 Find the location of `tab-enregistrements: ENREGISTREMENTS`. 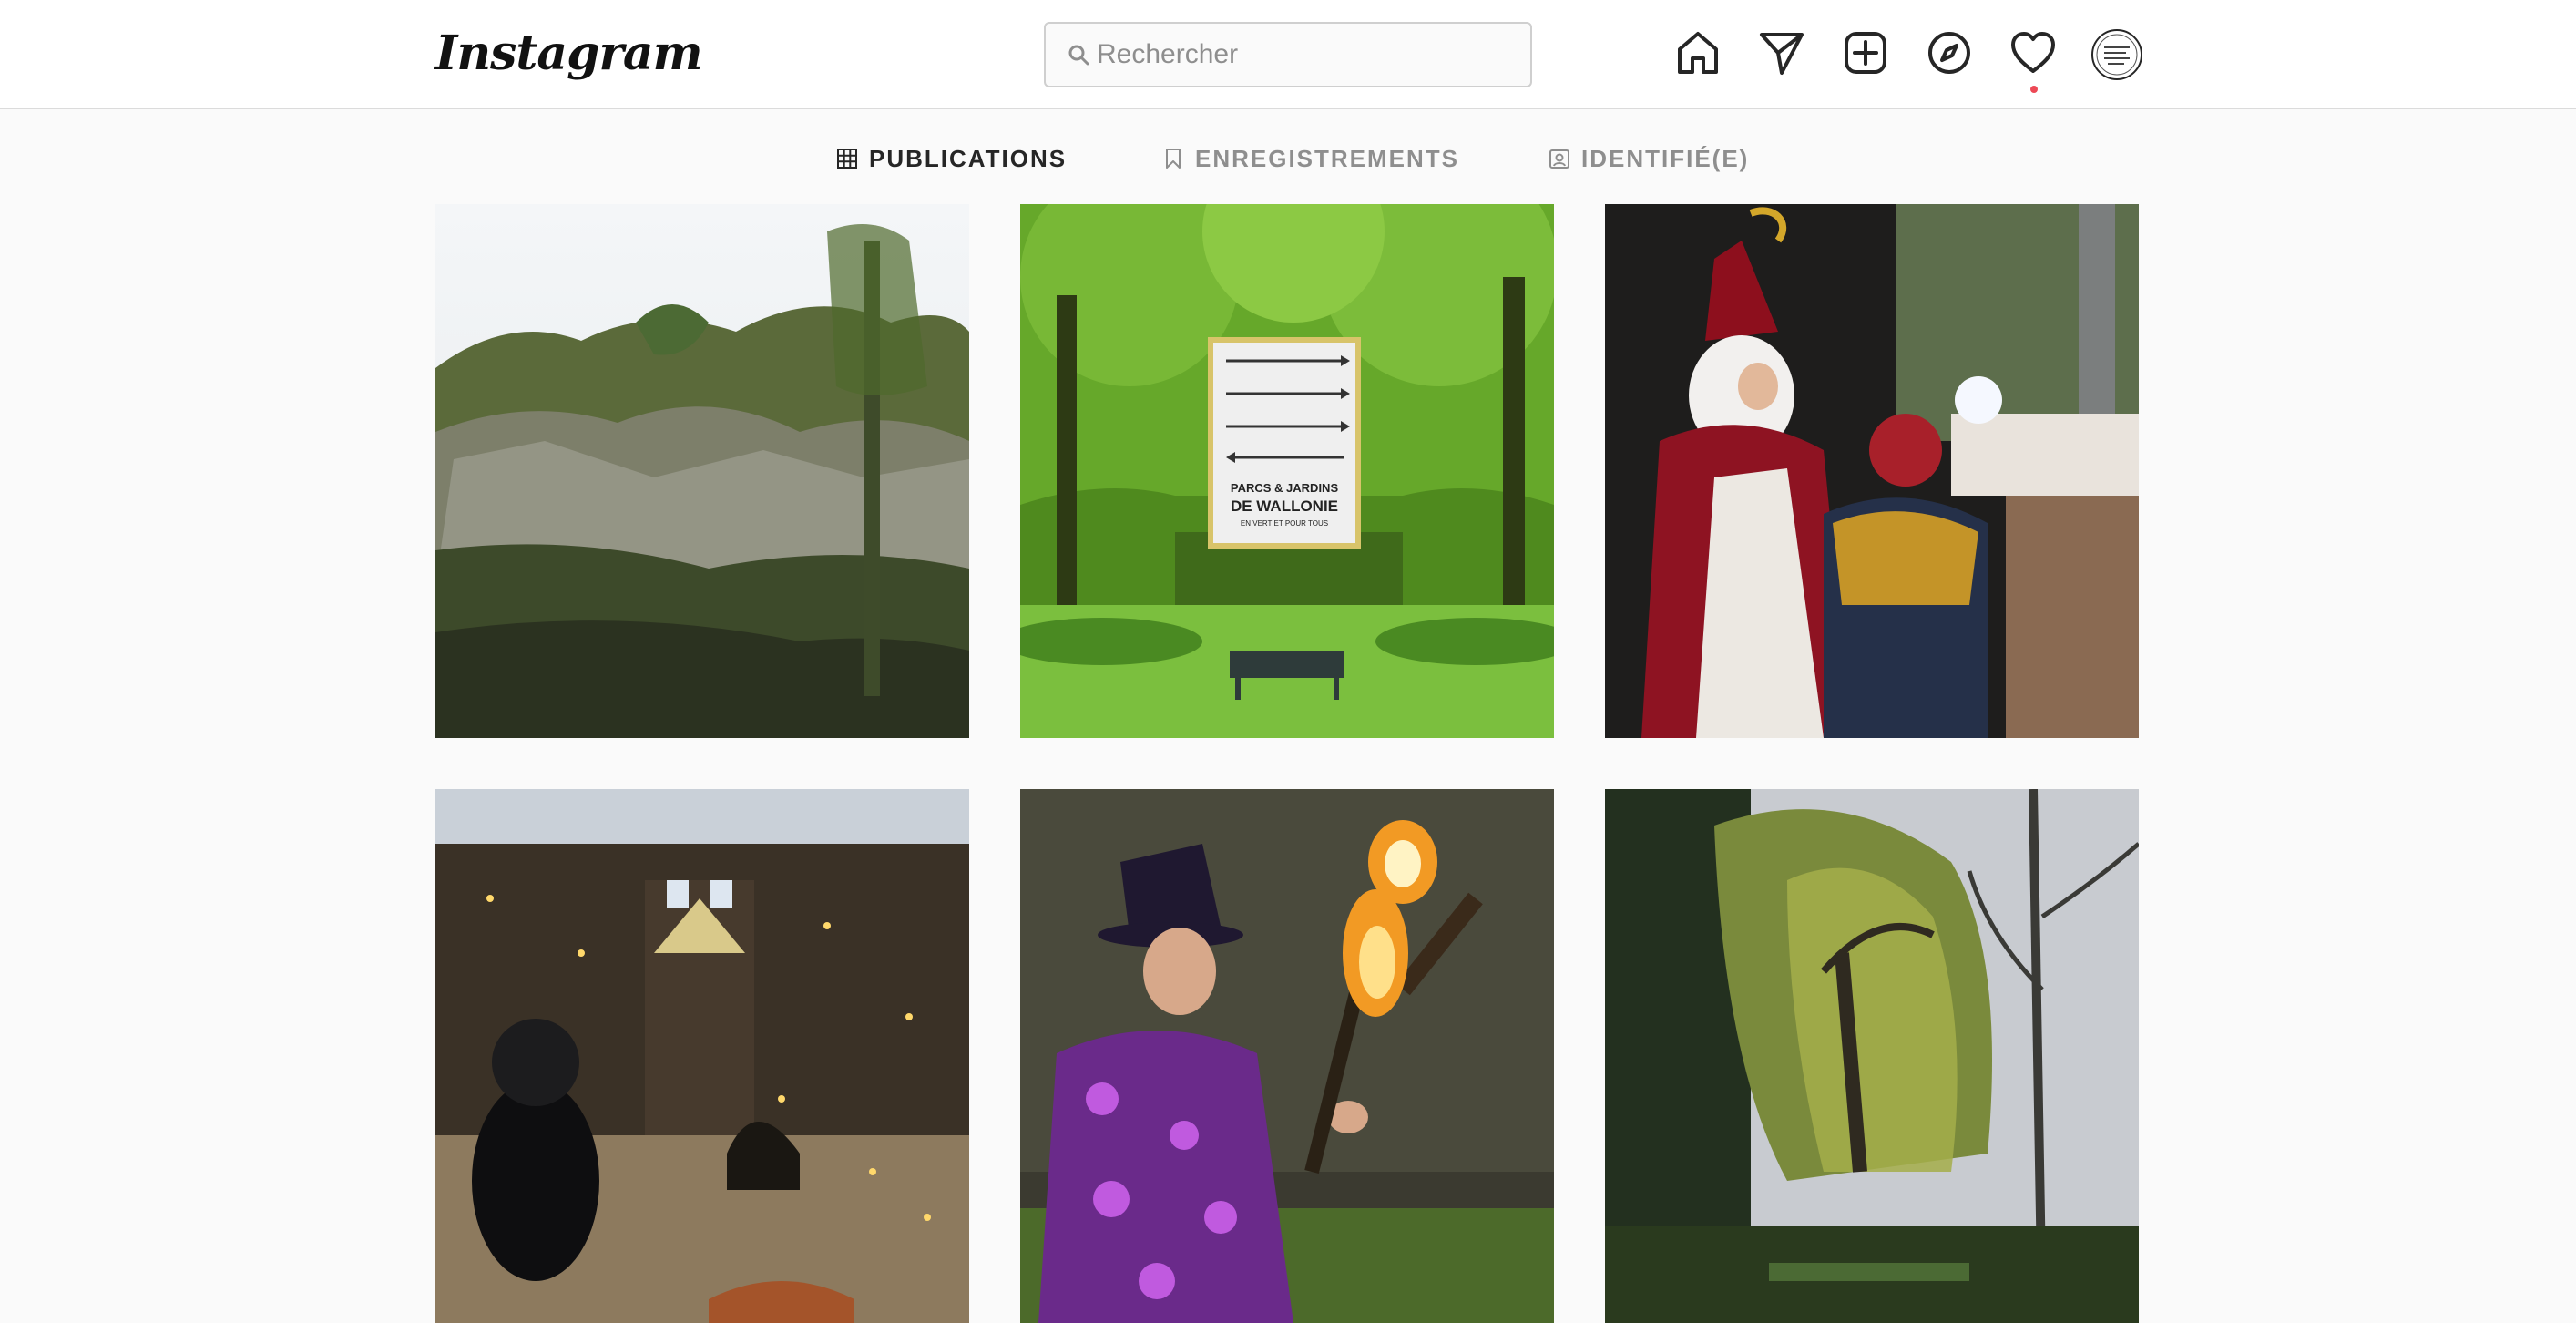

tab-enregistrements: ENREGISTREMENTS is located at coordinates (1310, 158).